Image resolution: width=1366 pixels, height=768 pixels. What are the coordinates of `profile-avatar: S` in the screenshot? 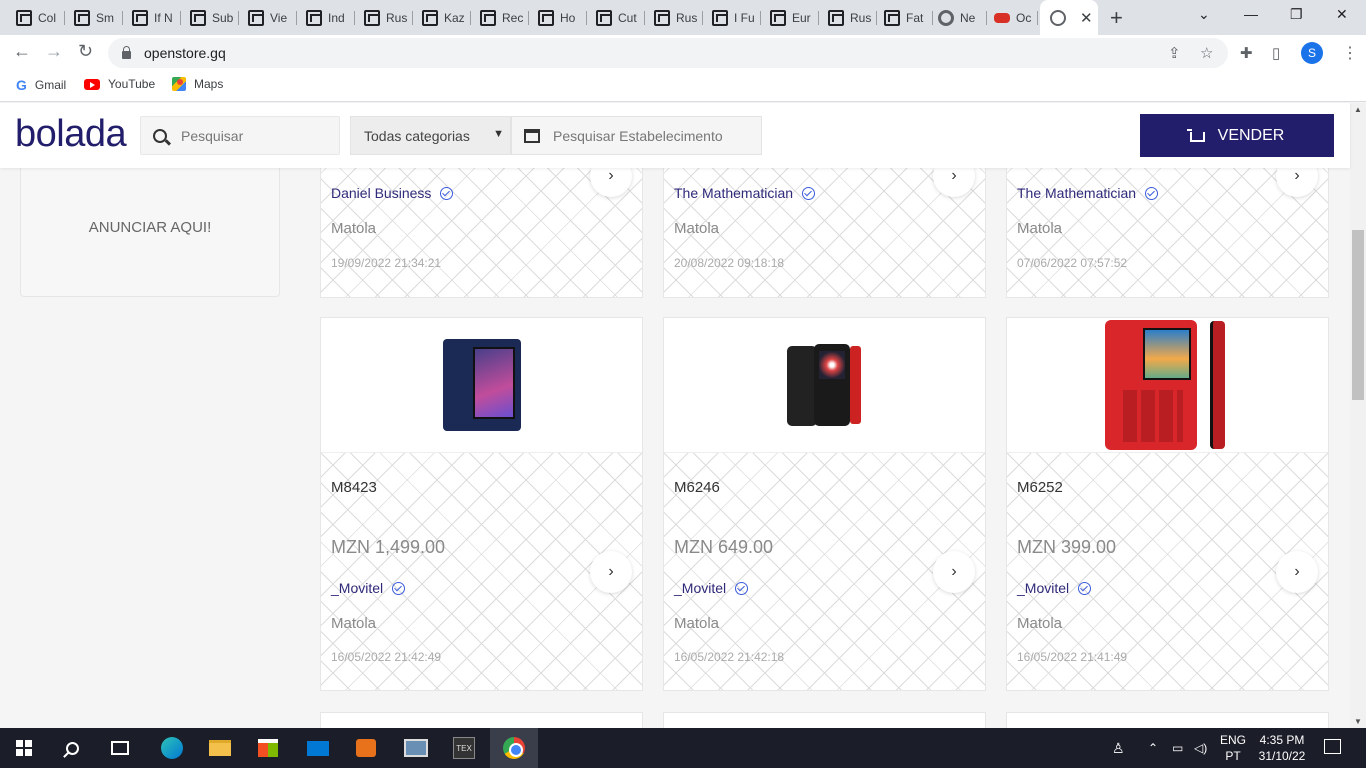 It's located at (1312, 53).